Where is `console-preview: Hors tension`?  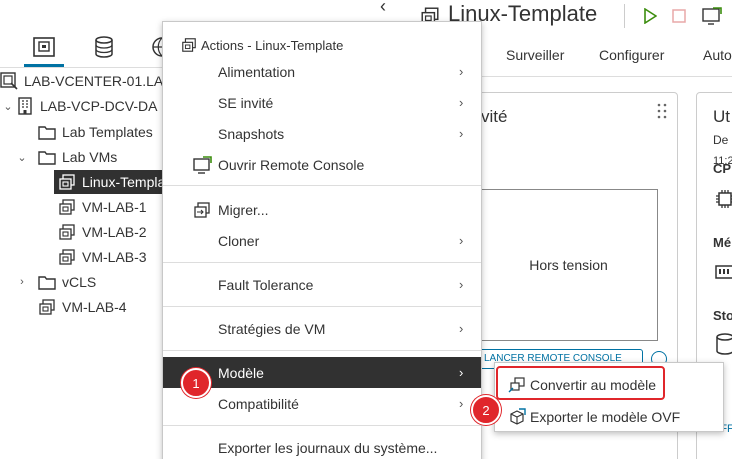 console-preview: Hors tension is located at coordinates (568, 265).